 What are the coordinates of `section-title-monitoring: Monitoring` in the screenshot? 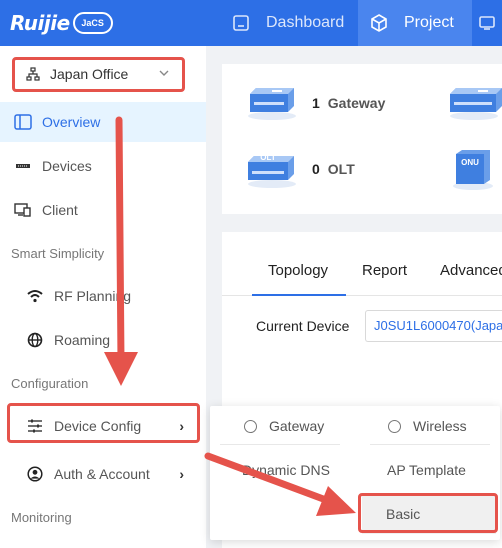 It's located at (41, 517).